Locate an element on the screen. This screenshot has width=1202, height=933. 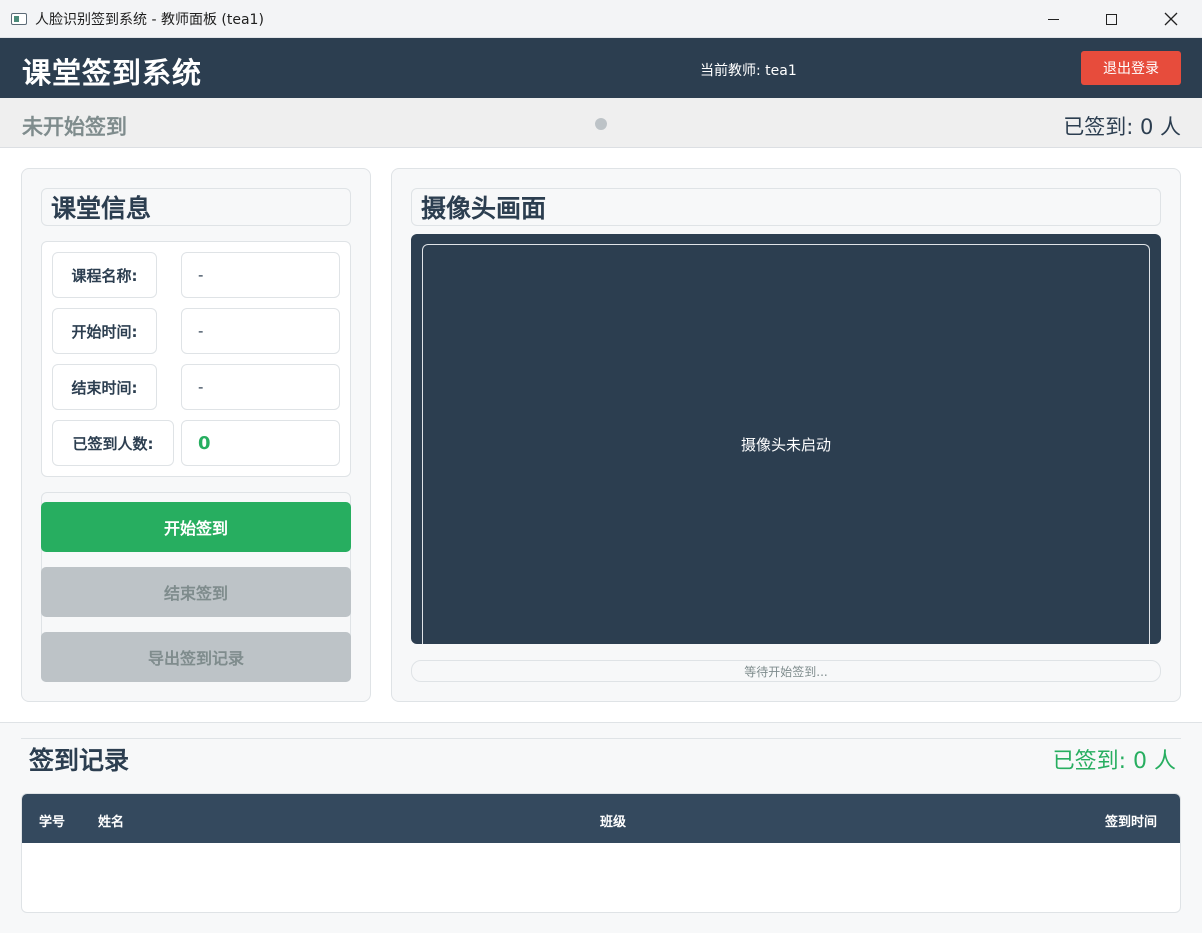
checked-count-value: 0 is located at coordinates (260, 443).